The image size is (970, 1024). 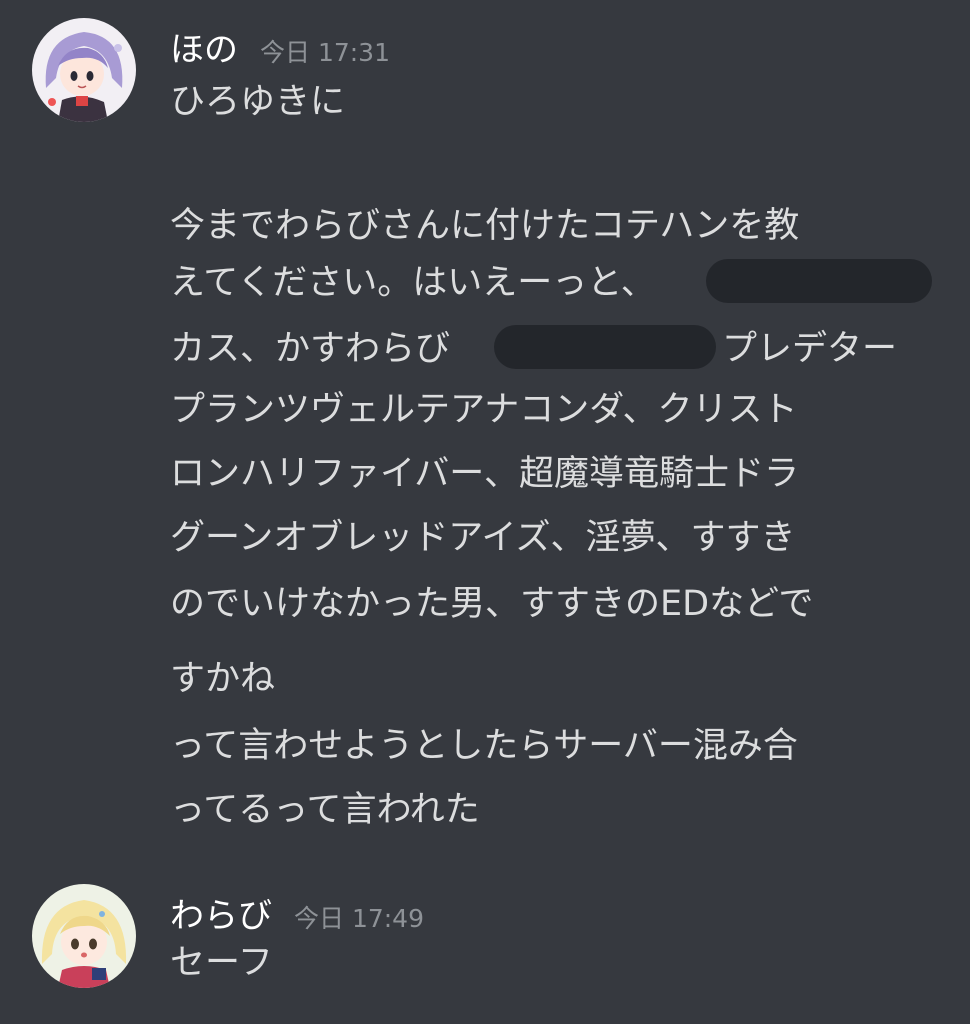 What do you see at coordinates (223, 679) in the screenshot?
I see `message-line: すかね` at bounding box center [223, 679].